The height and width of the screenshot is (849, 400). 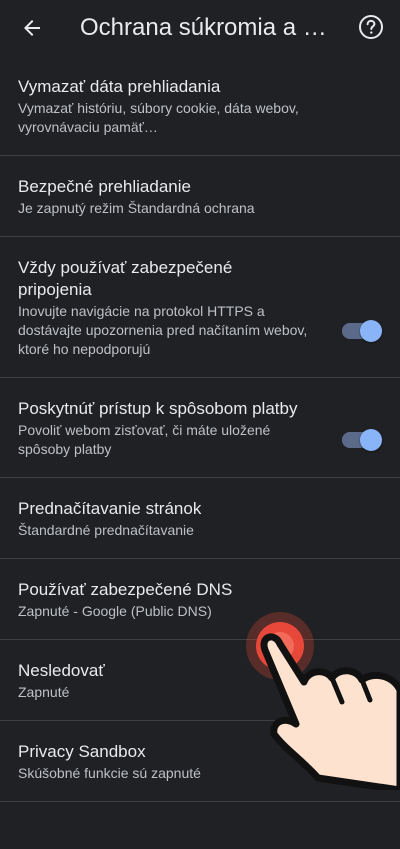 I want to click on setting-title: Vymazať dáta prehliadania, so click(x=119, y=86).